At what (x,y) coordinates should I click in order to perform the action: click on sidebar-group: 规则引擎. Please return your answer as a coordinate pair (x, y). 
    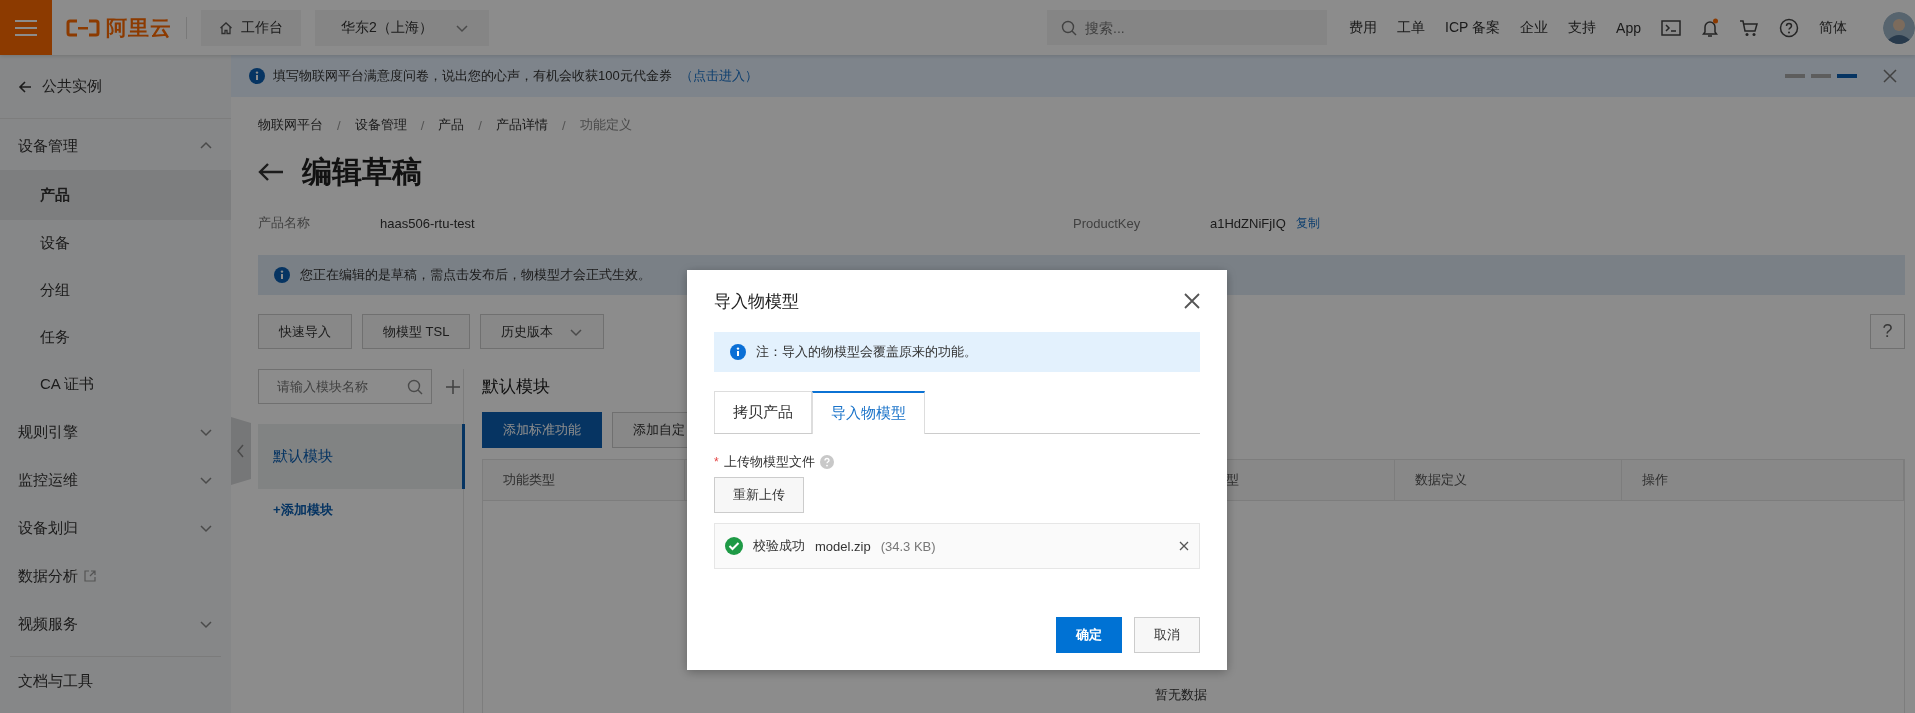
    Looking at the image, I should click on (115, 432).